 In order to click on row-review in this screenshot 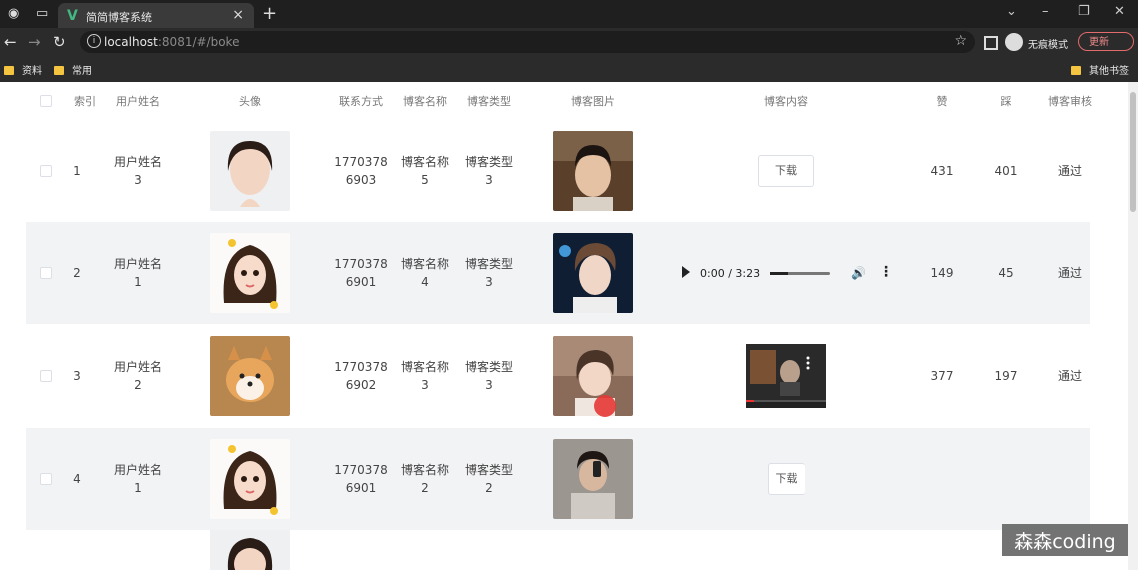, I will do `click(1070, 479)`.